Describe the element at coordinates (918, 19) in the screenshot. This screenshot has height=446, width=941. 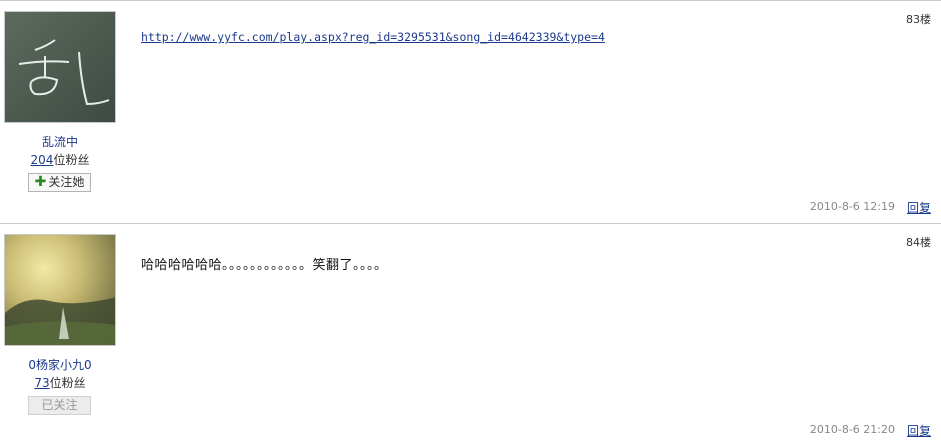
I see `floor-number: 83楼` at that location.